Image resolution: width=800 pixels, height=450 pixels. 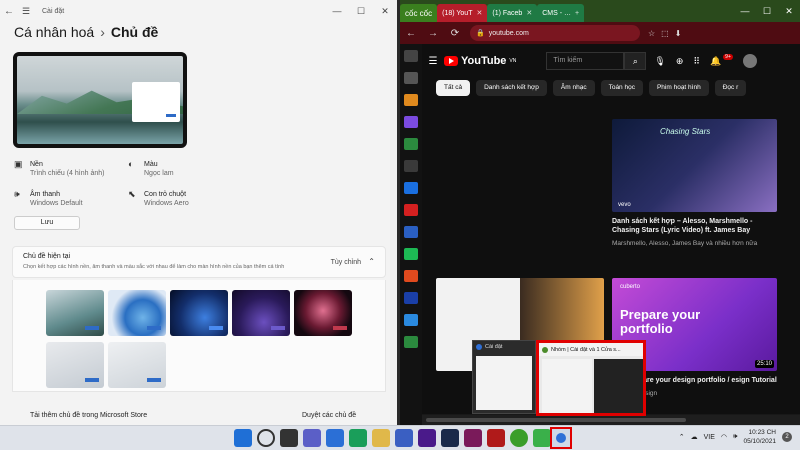 I want to click on clock: 10:23 CH 05/10/2021, so click(x=759, y=437).